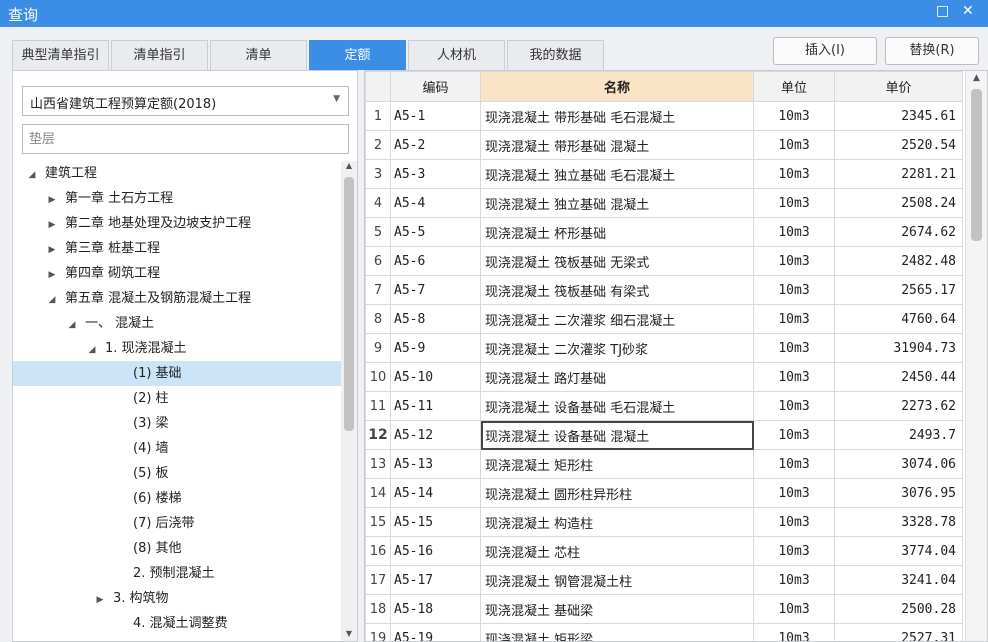 Image resolution: width=988 pixels, height=642 pixels. I want to click on cell-code: A5-3, so click(435, 174).